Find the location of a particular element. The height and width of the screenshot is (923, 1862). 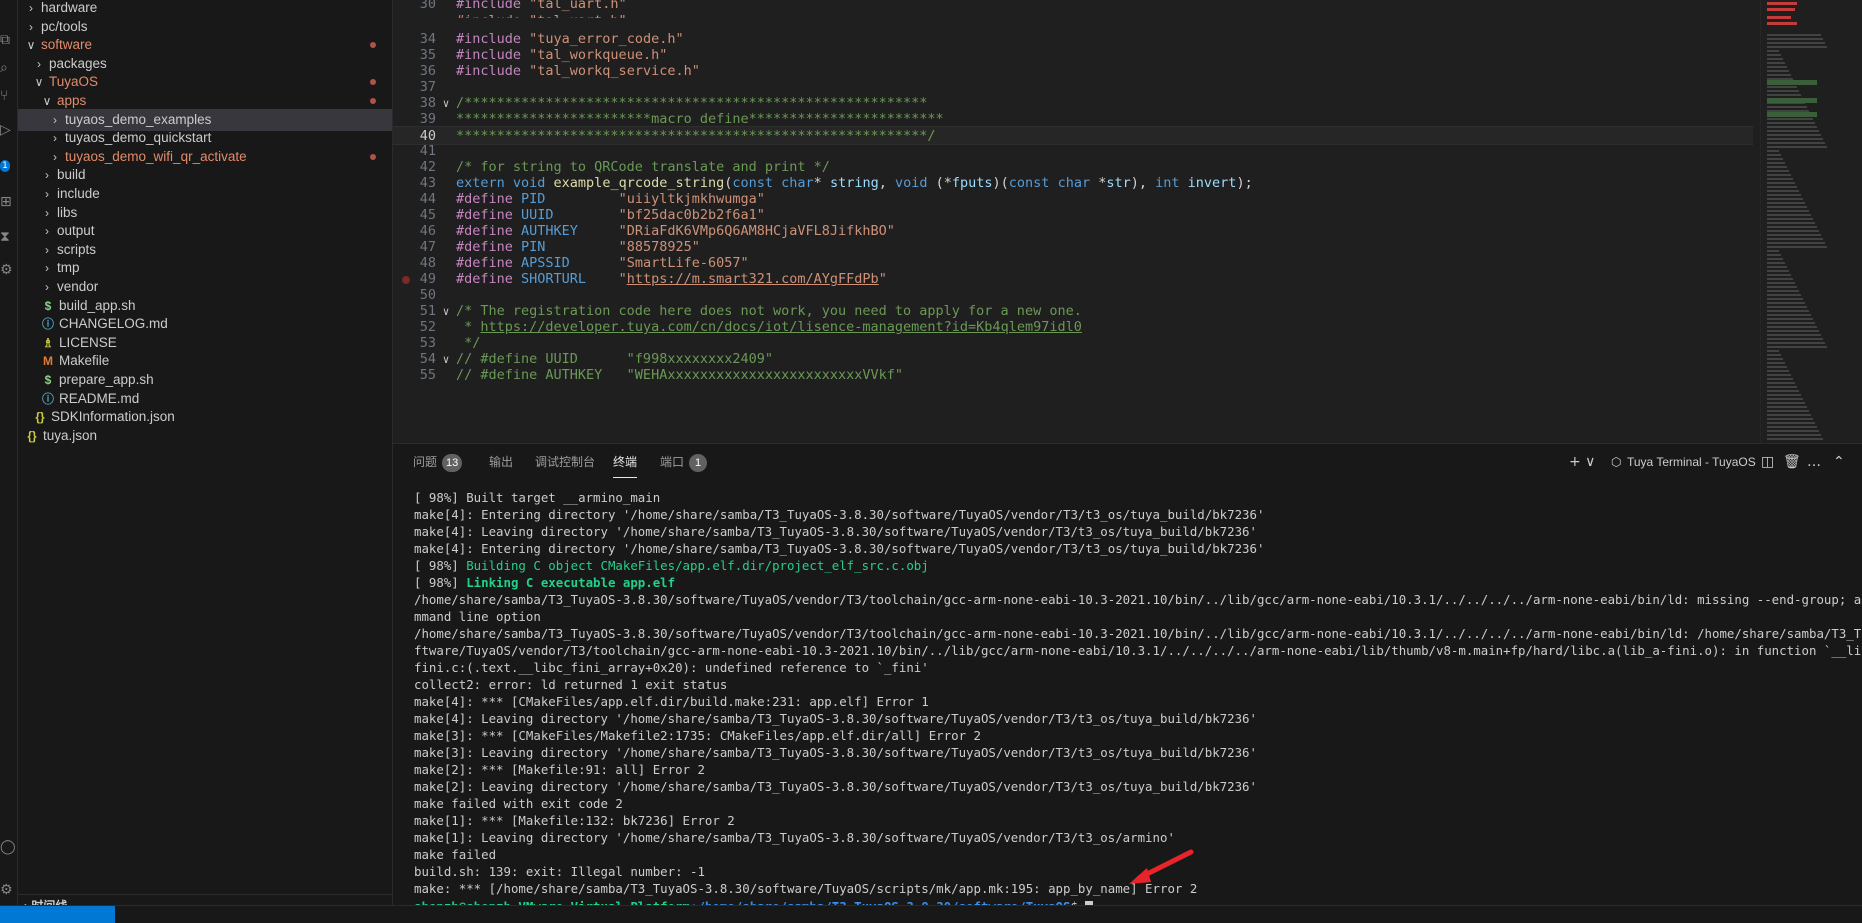

panel-tab-badge: 13 is located at coordinates (452, 462).